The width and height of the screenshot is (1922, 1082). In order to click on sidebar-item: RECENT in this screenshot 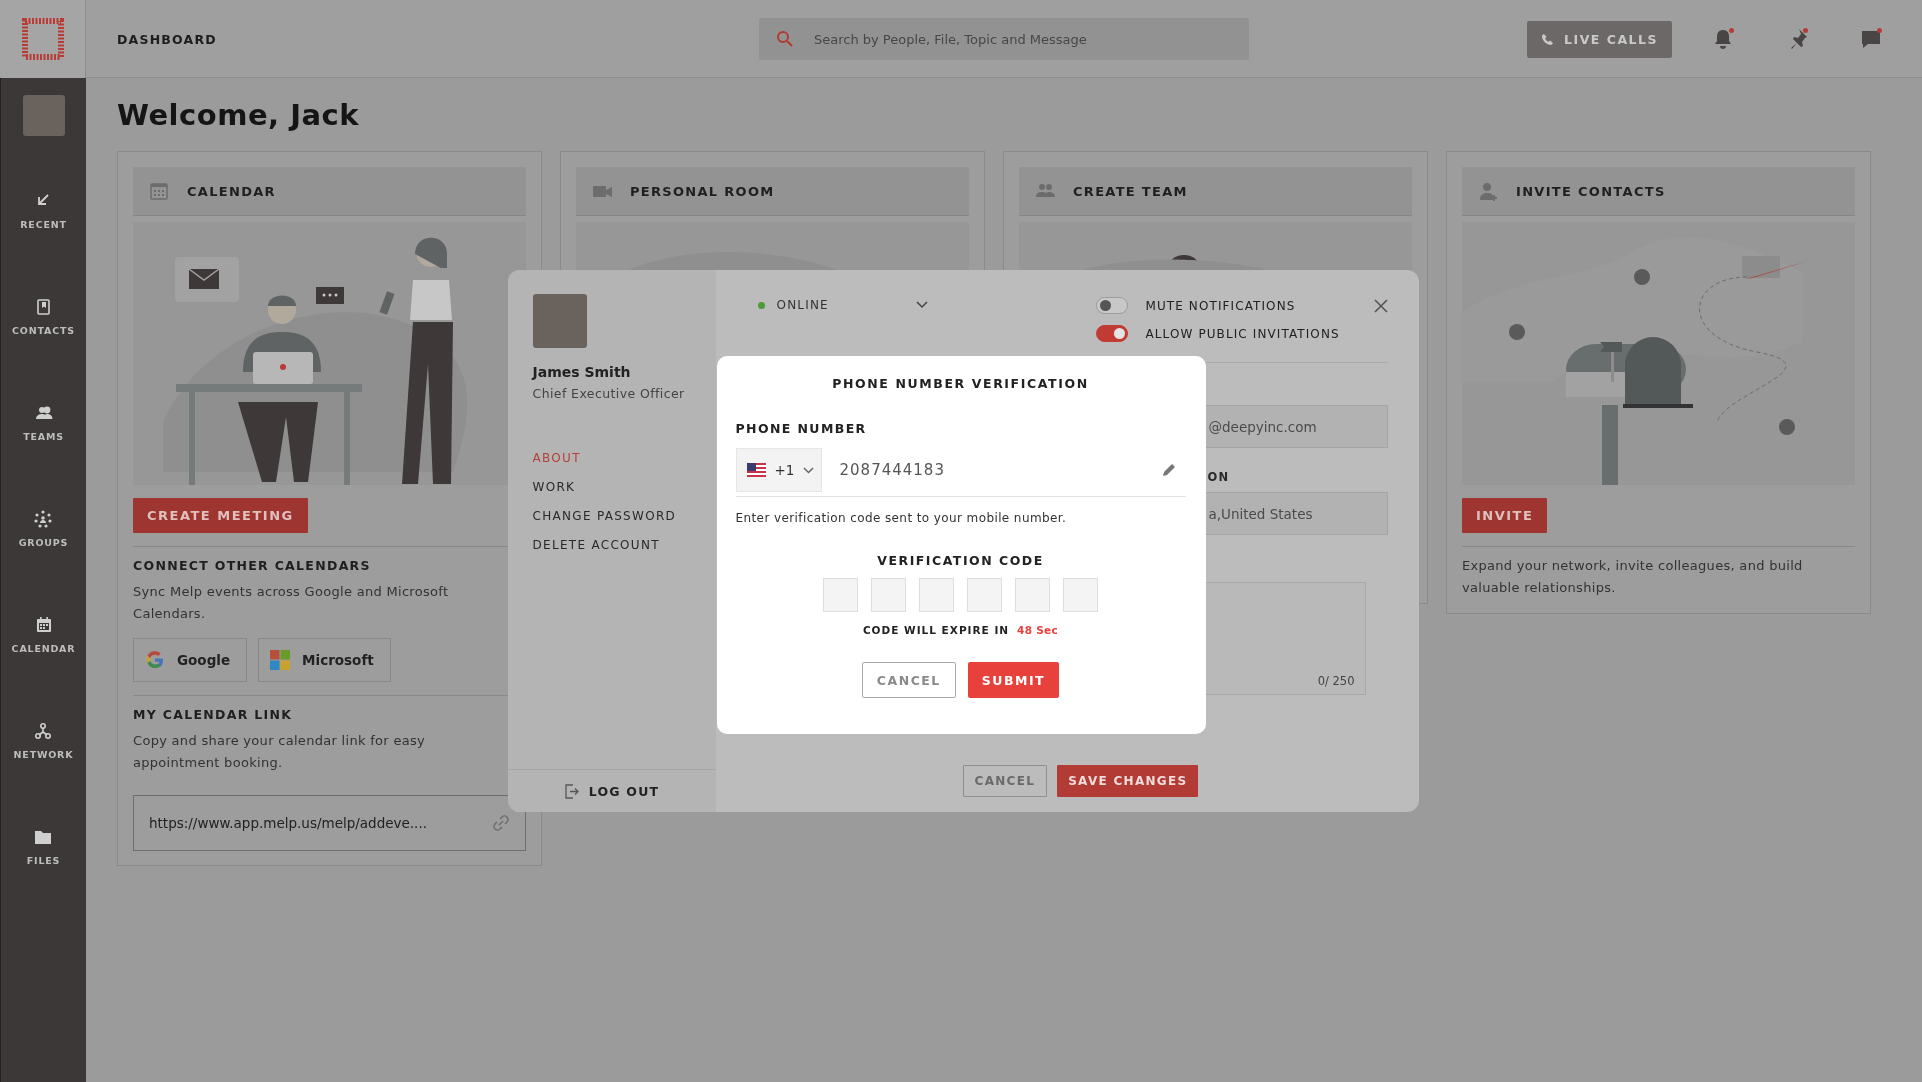, I will do `click(43, 245)`.